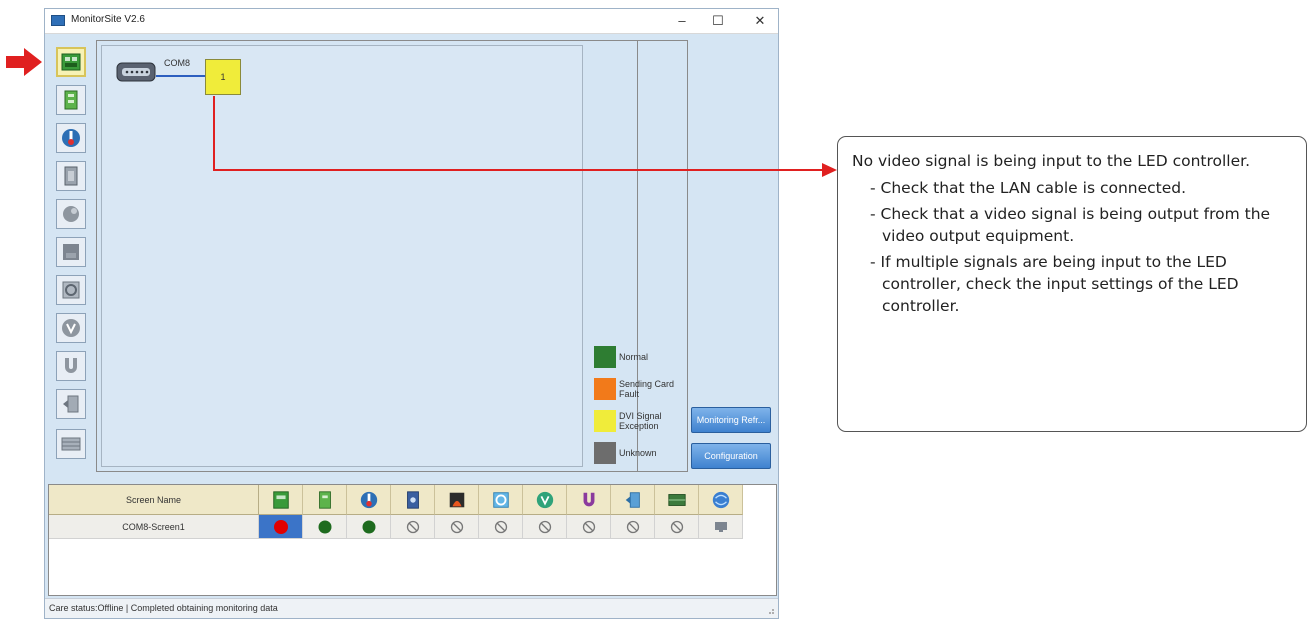  I want to click on status-voltage-cell, so click(545, 527).